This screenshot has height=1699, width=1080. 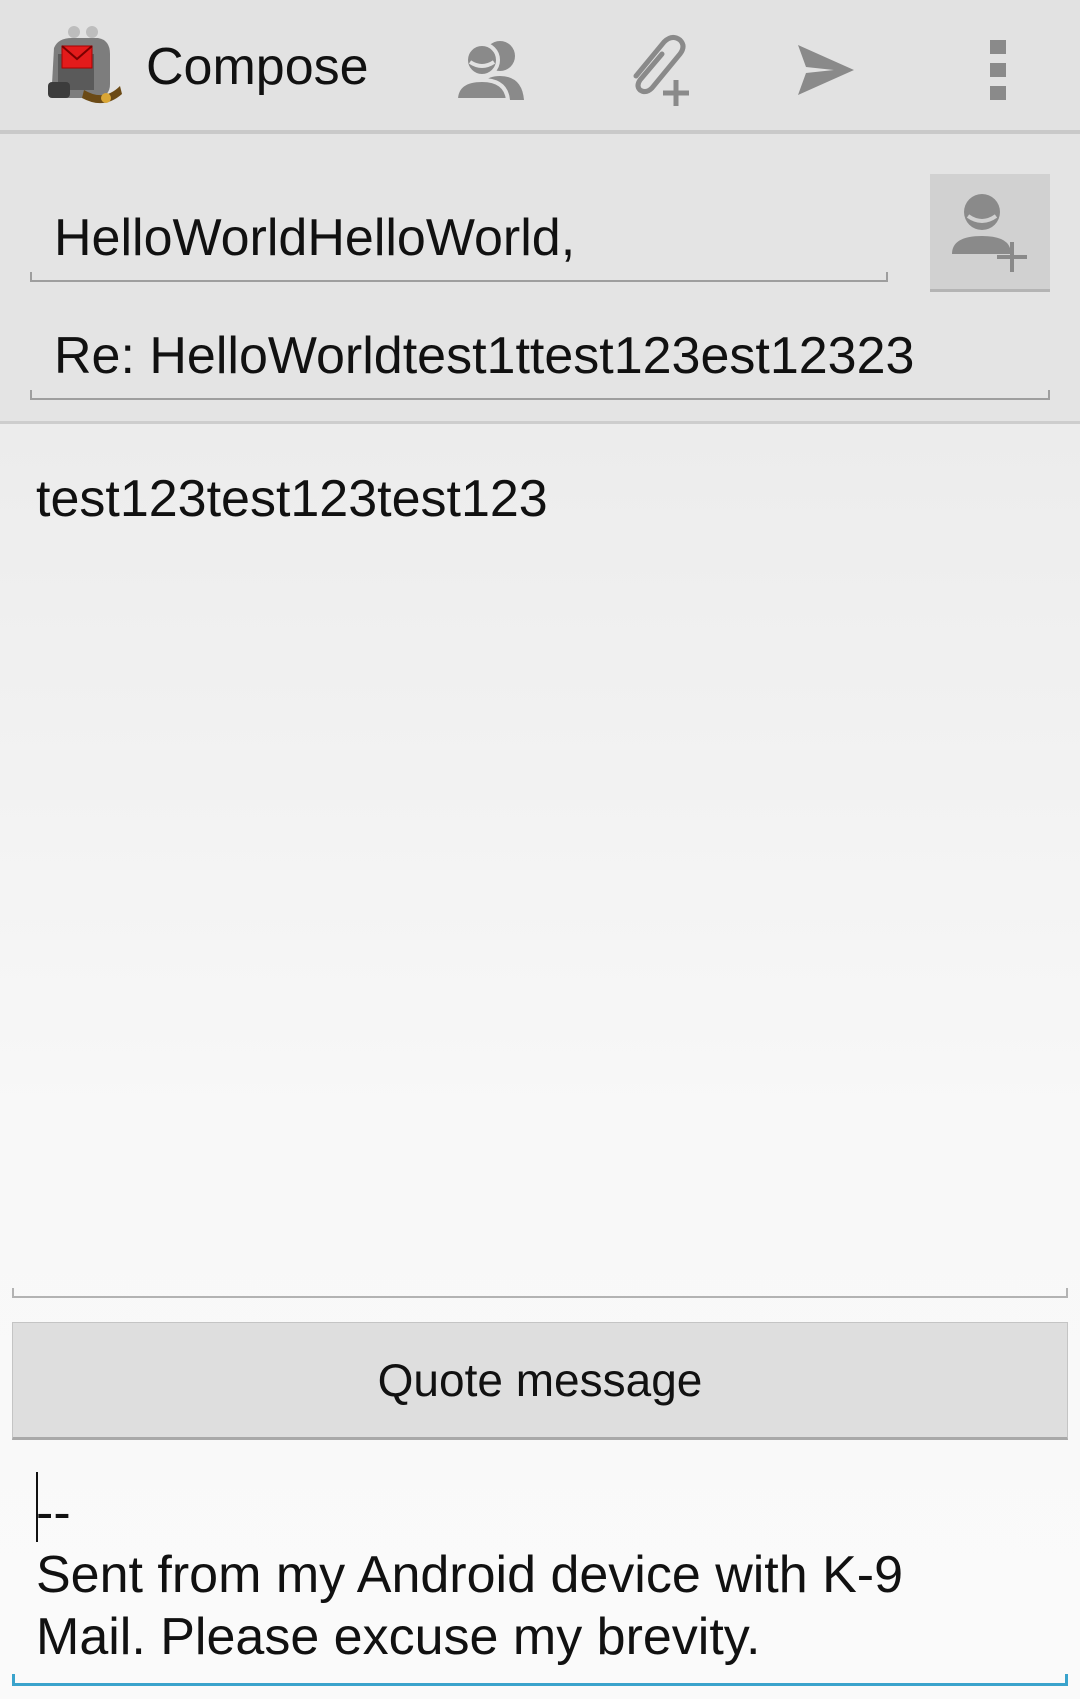 What do you see at coordinates (257, 67) in the screenshot?
I see `screen-title: Compose` at bounding box center [257, 67].